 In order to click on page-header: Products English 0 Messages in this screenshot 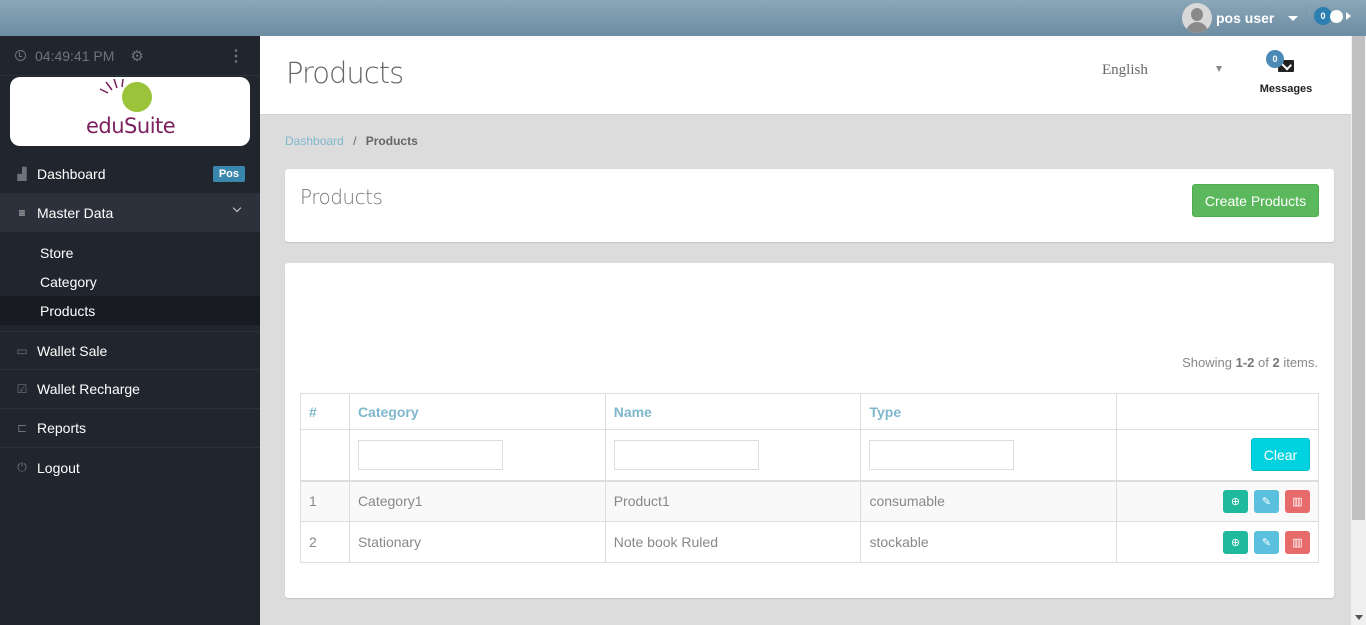, I will do `click(805, 75)`.